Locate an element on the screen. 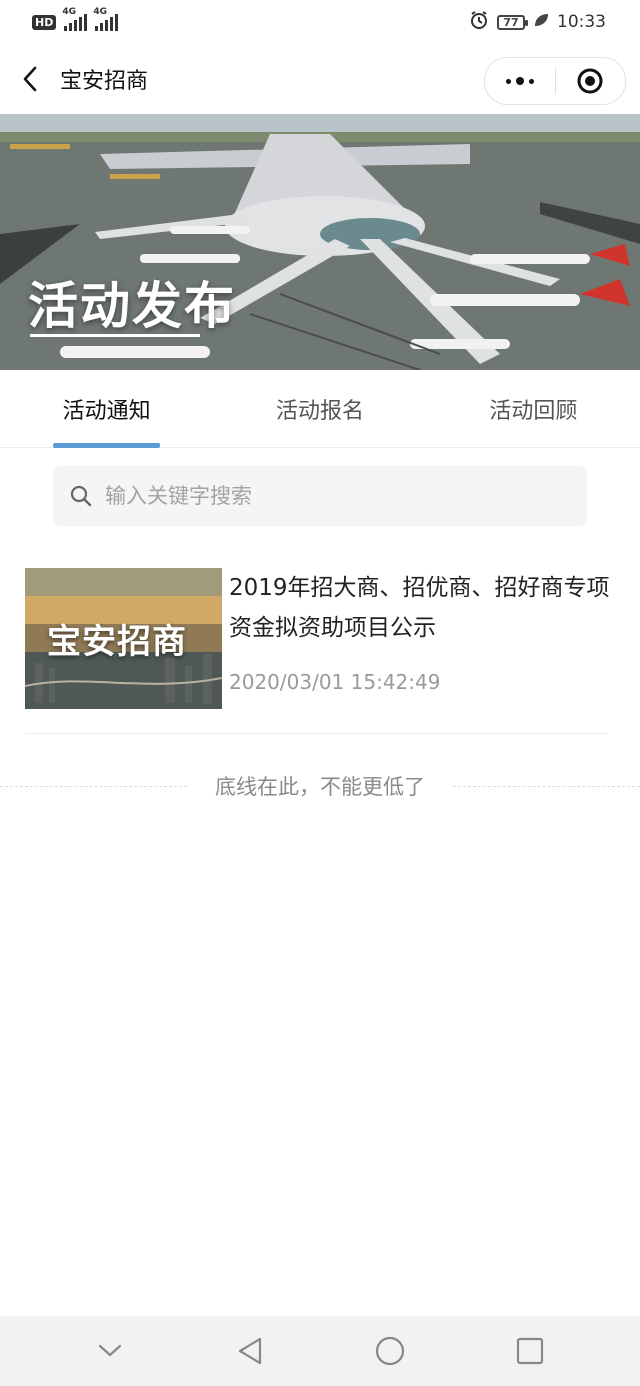 The width and height of the screenshot is (640, 1386). more-dots-icon is located at coordinates (519, 81).